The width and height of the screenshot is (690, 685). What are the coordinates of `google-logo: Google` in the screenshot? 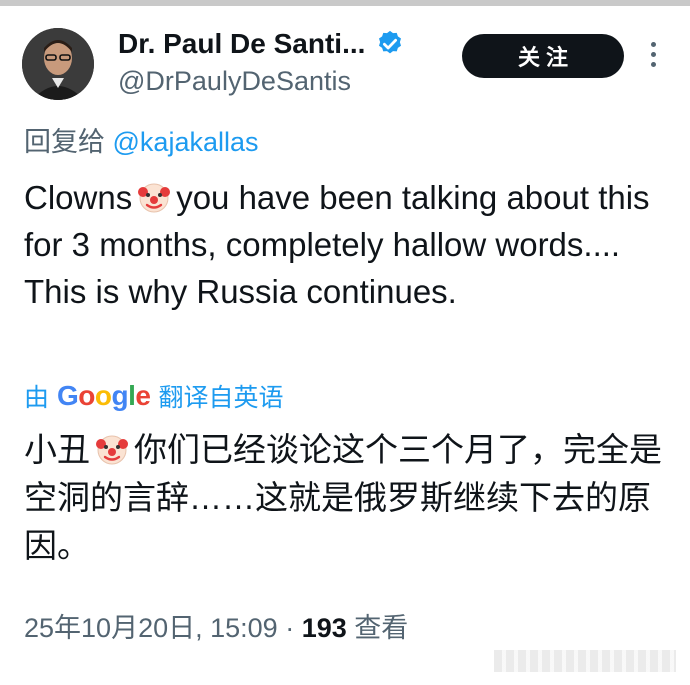 It's located at (104, 395).